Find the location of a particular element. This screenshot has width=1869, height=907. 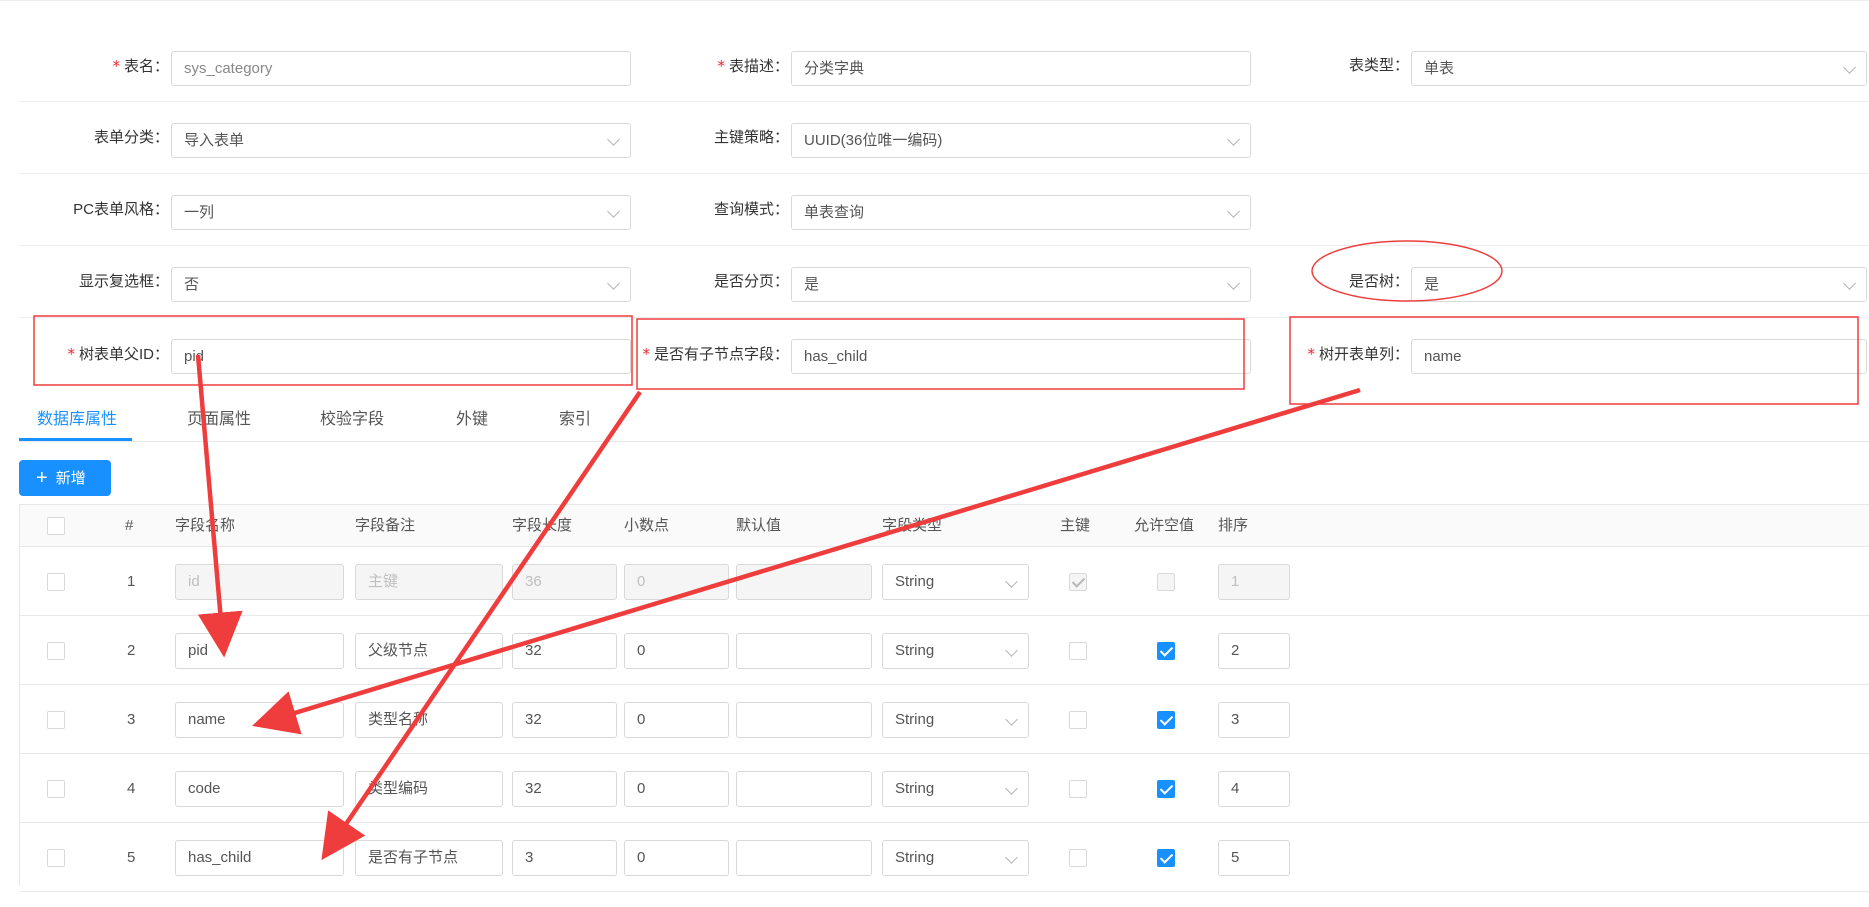

pc-form-style-label: PC表单风格： is located at coordinates (94, 210).